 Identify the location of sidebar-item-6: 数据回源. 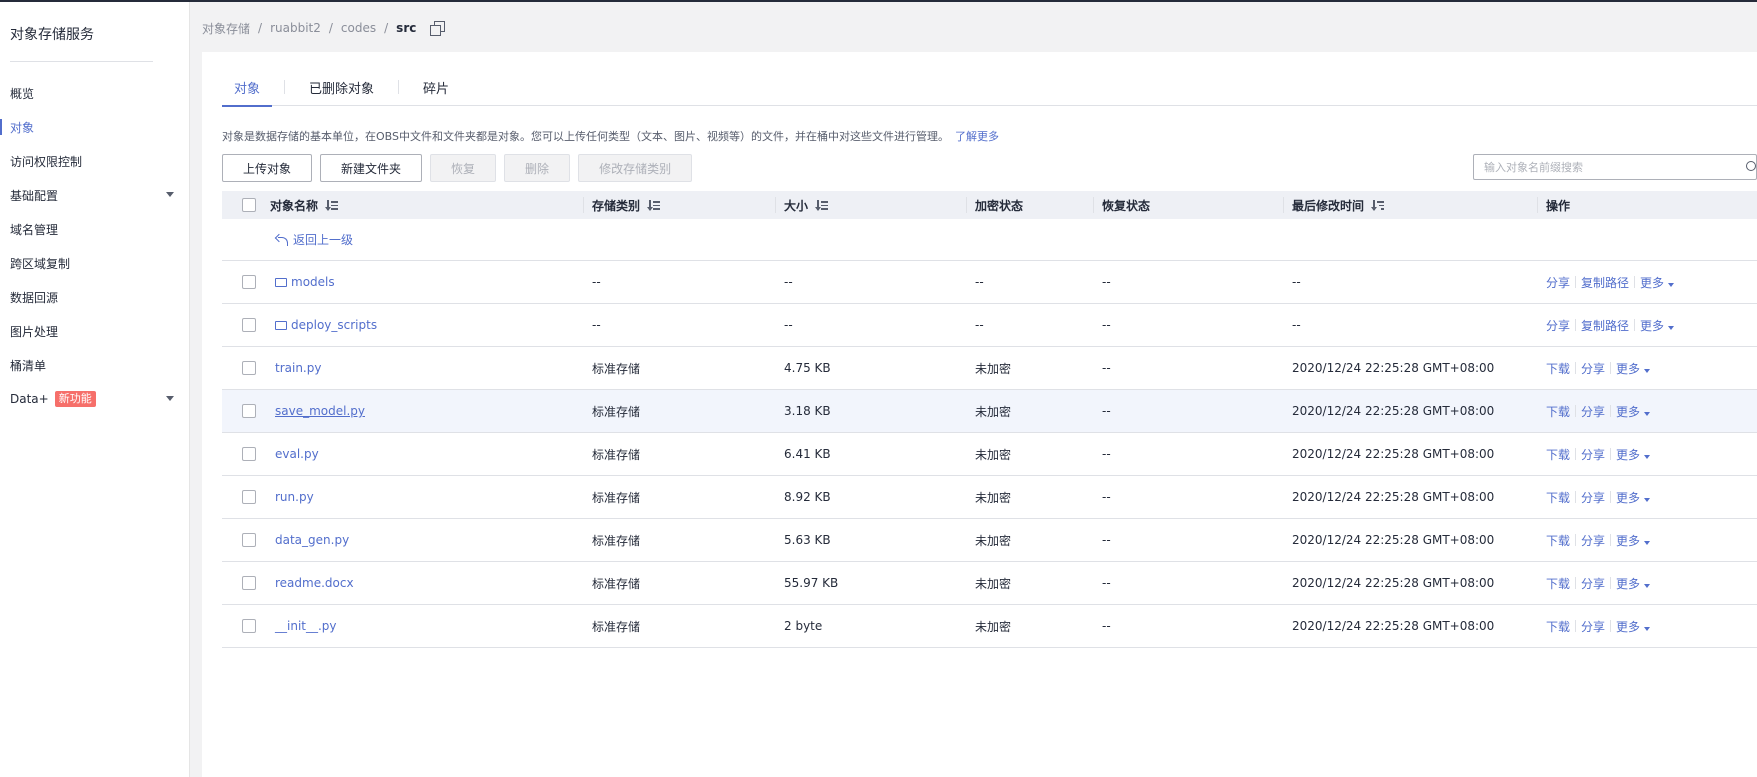
(95, 297).